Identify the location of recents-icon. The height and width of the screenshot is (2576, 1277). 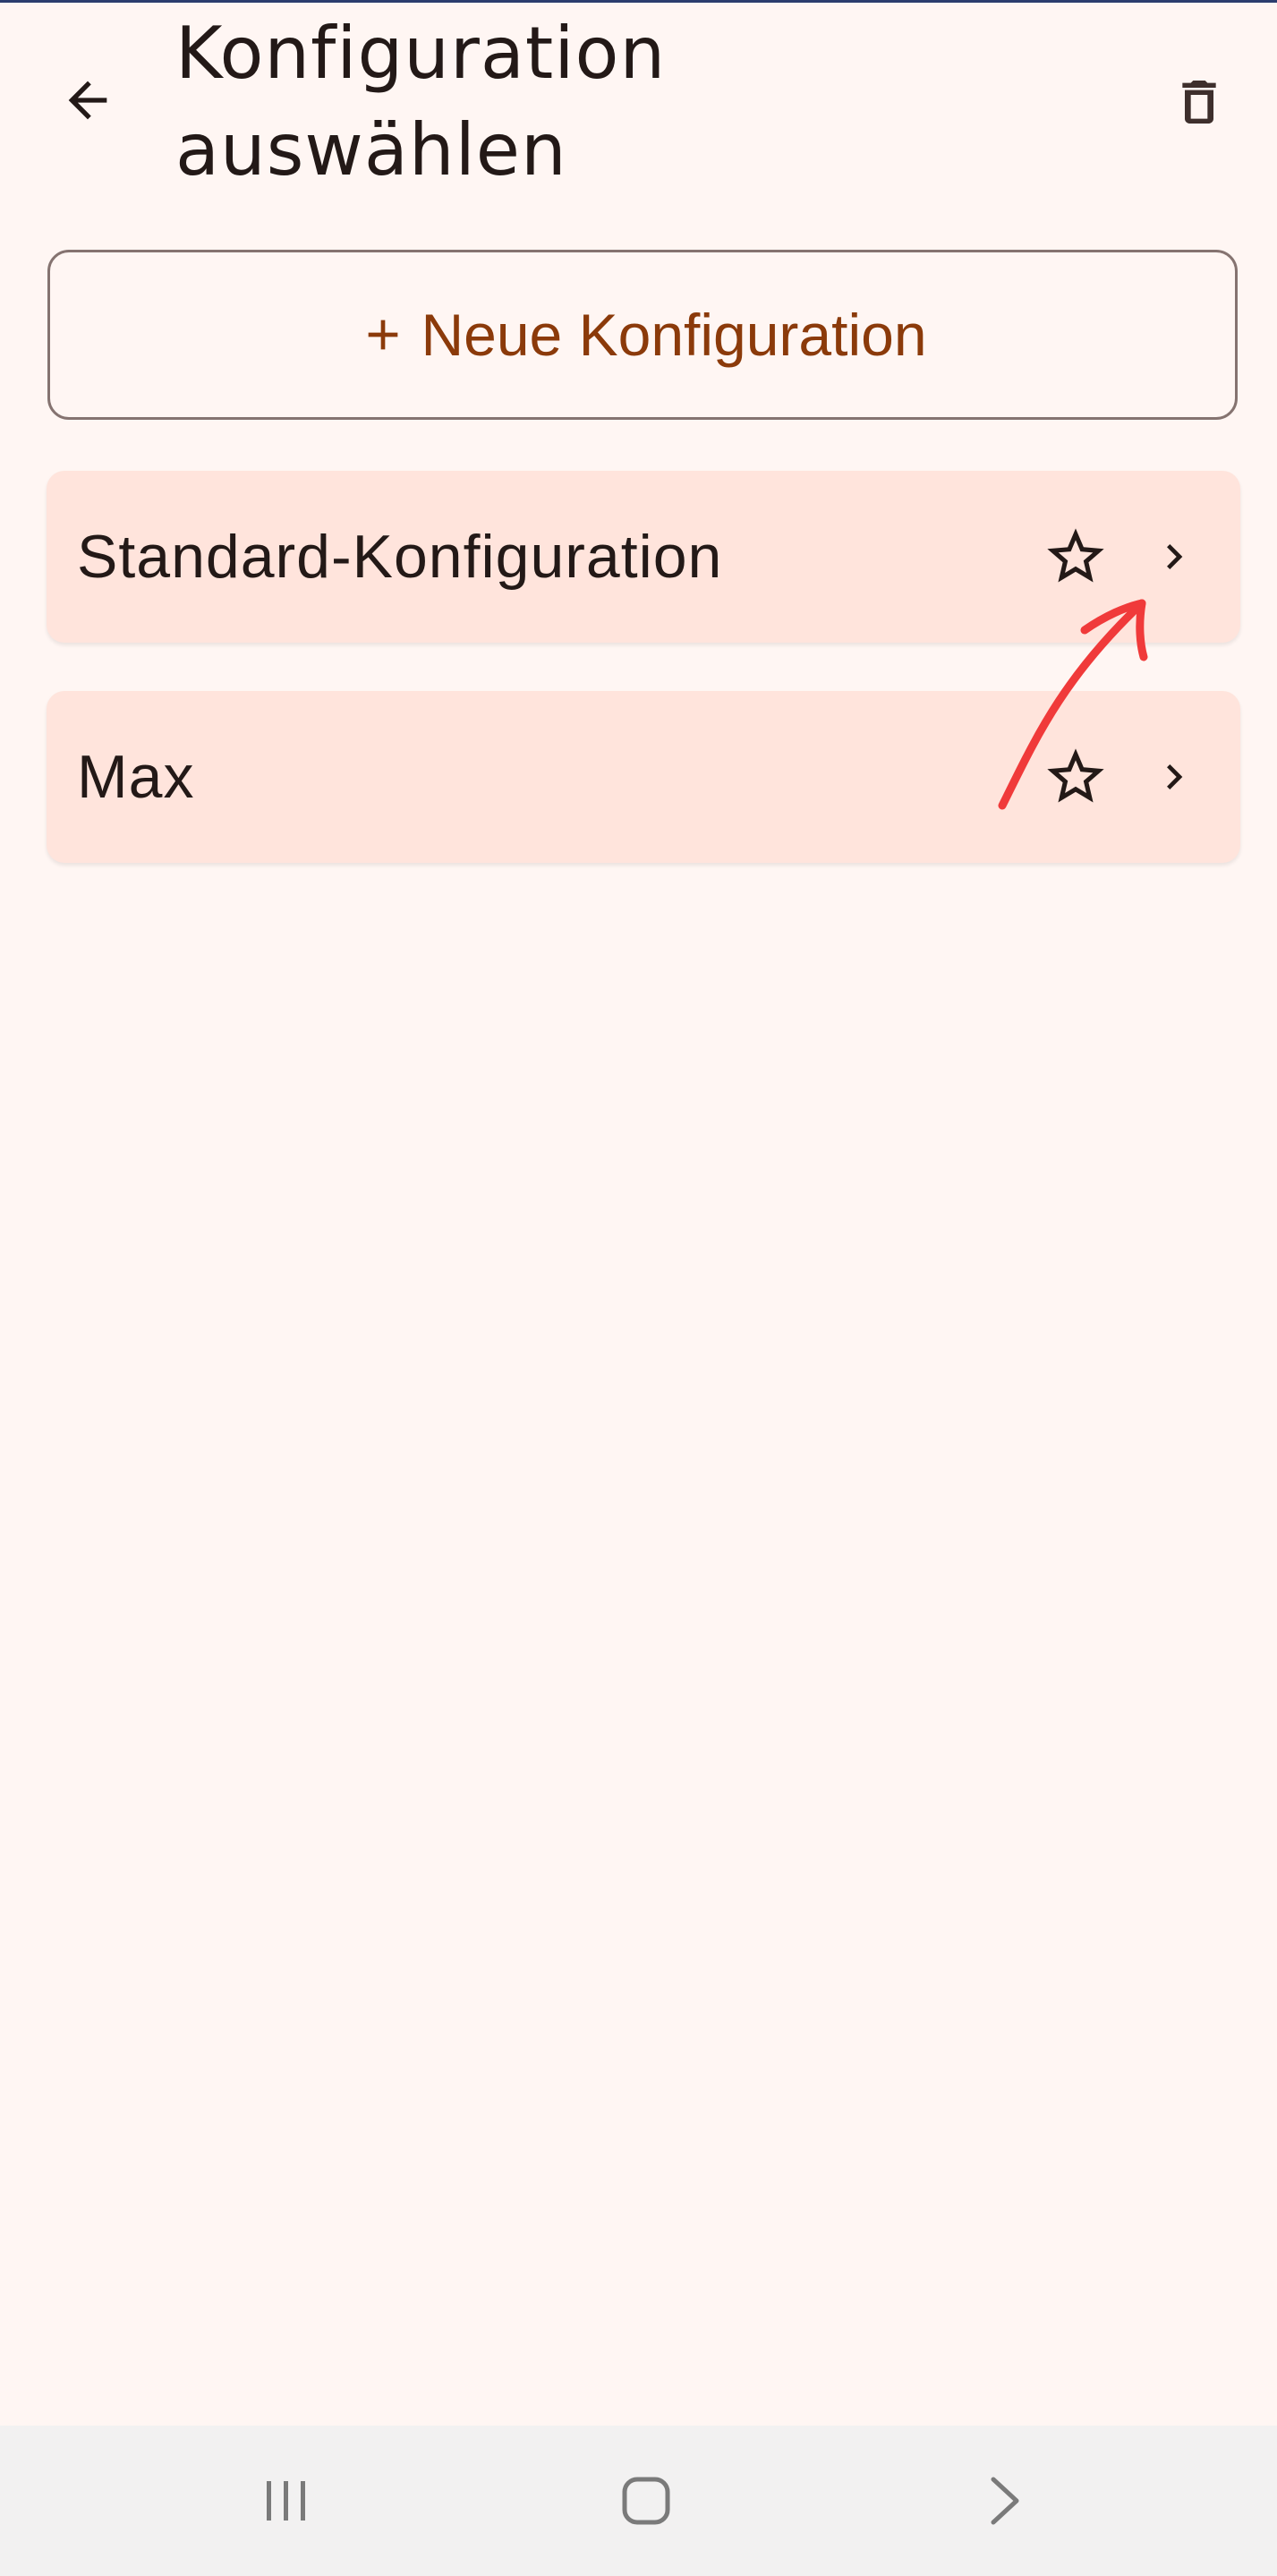
(286, 2501).